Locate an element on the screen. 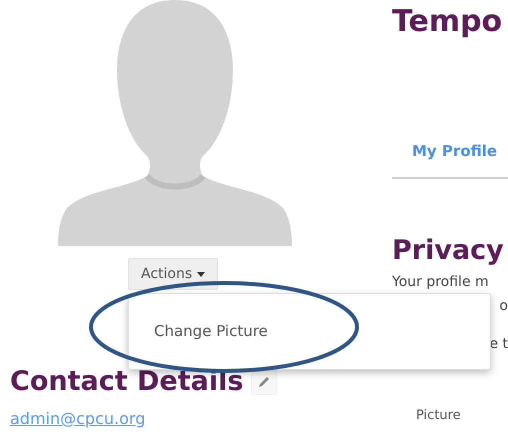 This screenshot has height=437, width=508. menu-item: Change Picture is located at coordinates (211, 331).